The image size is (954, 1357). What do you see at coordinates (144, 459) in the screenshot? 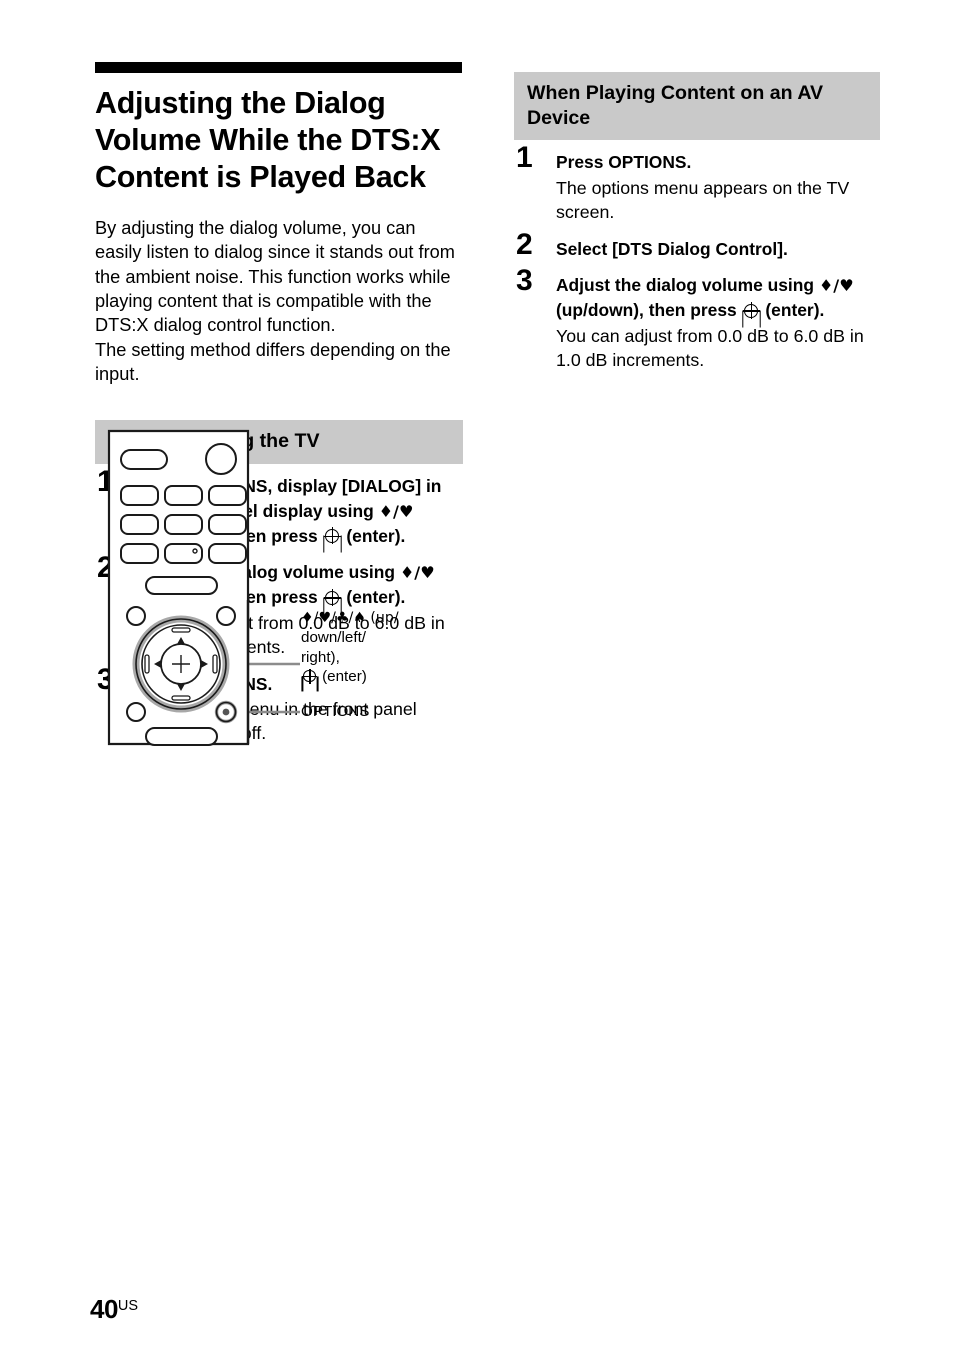
I see `power-button` at bounding box center [144, 459].